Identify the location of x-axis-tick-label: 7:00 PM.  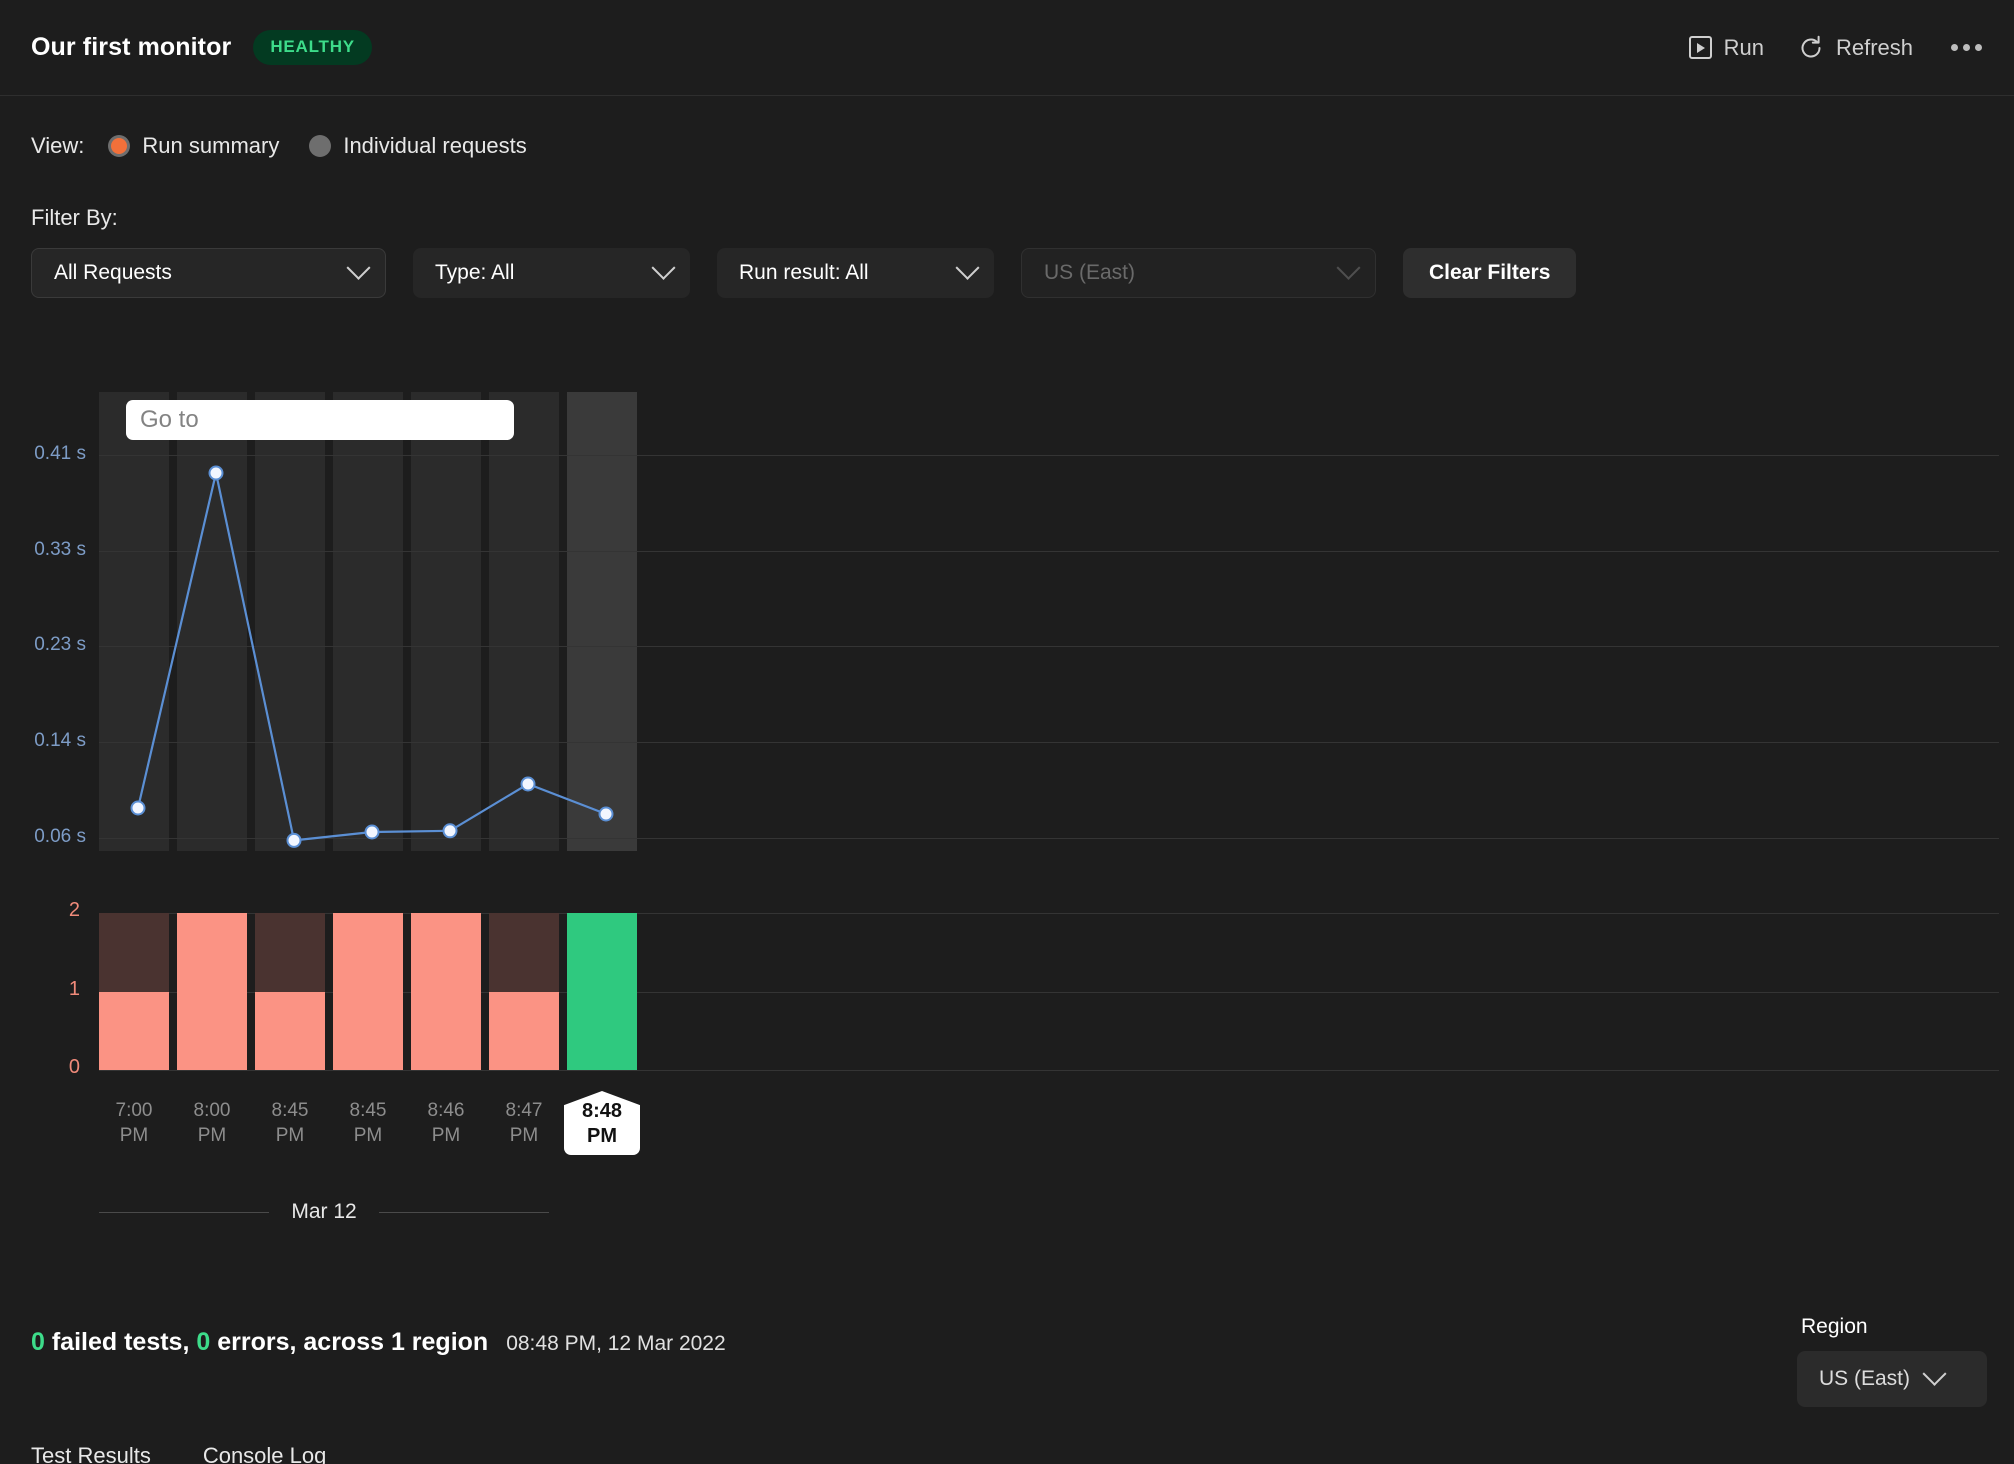
(134, 1123).